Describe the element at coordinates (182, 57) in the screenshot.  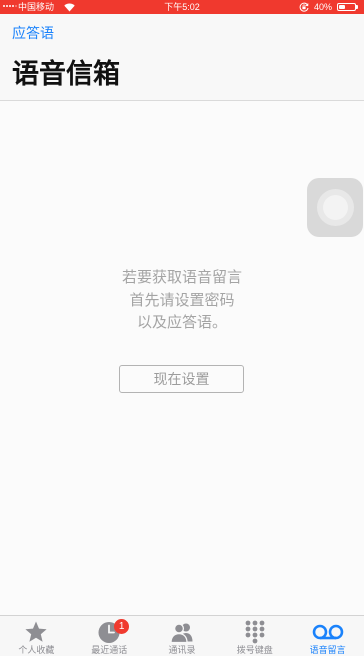
I see `navigation-bar: 应答语 语音信箱` at that location.